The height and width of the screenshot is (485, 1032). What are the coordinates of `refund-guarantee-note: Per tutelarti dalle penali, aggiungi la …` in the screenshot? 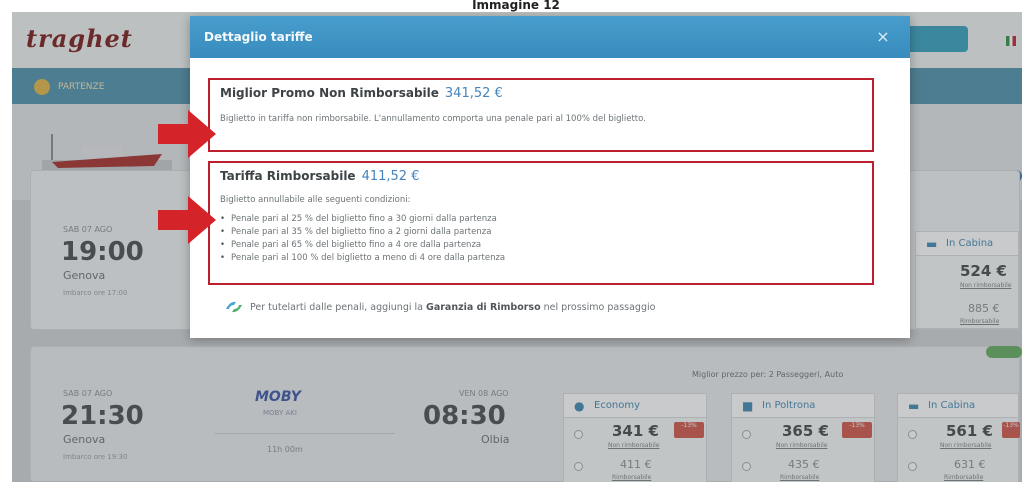 It's located at (453, 307).